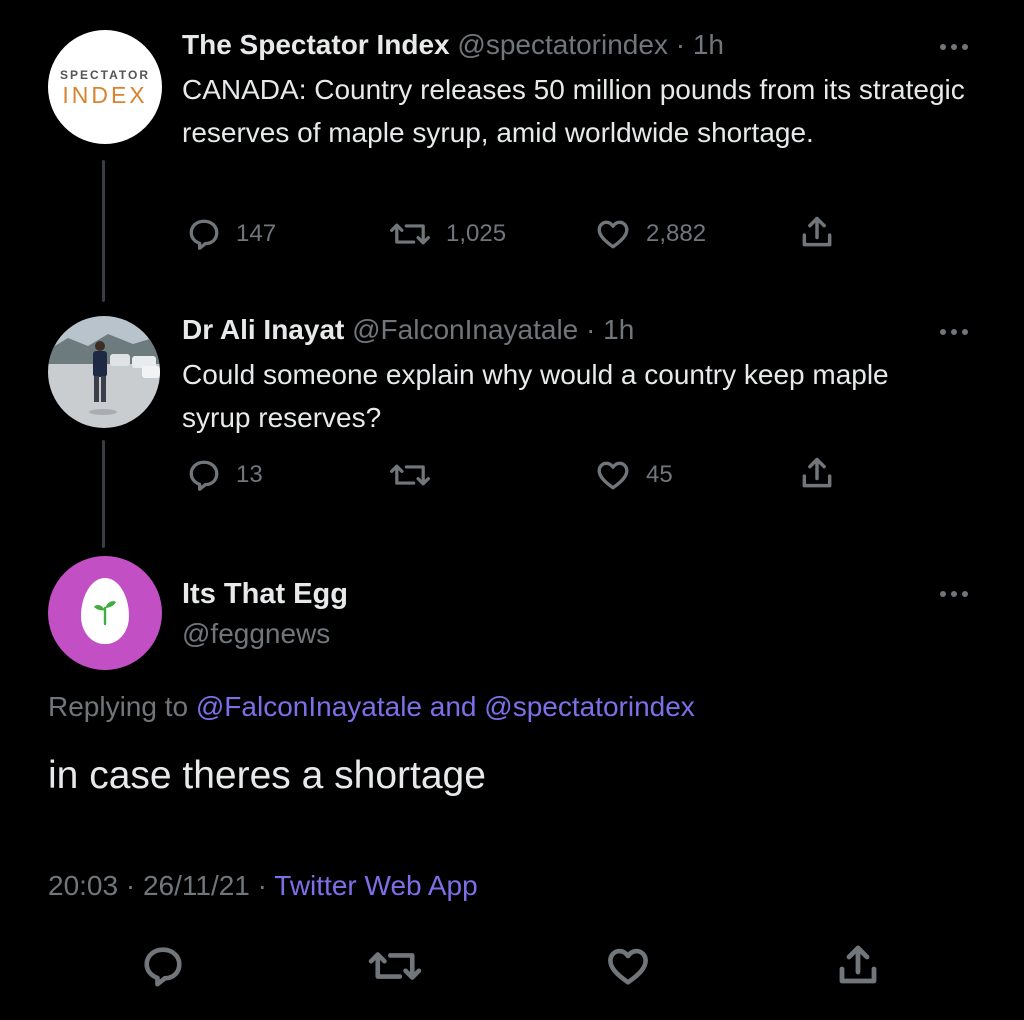 This screenshot has height=1020, width=1024. I want to click on reply-button: 13, so click(224, 475).